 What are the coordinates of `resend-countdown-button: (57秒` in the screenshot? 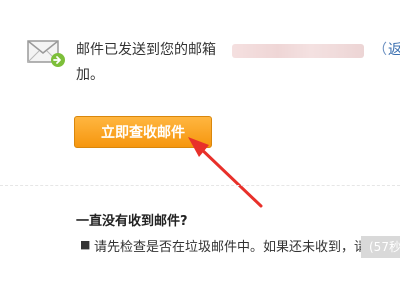 It's located at (380, 247).